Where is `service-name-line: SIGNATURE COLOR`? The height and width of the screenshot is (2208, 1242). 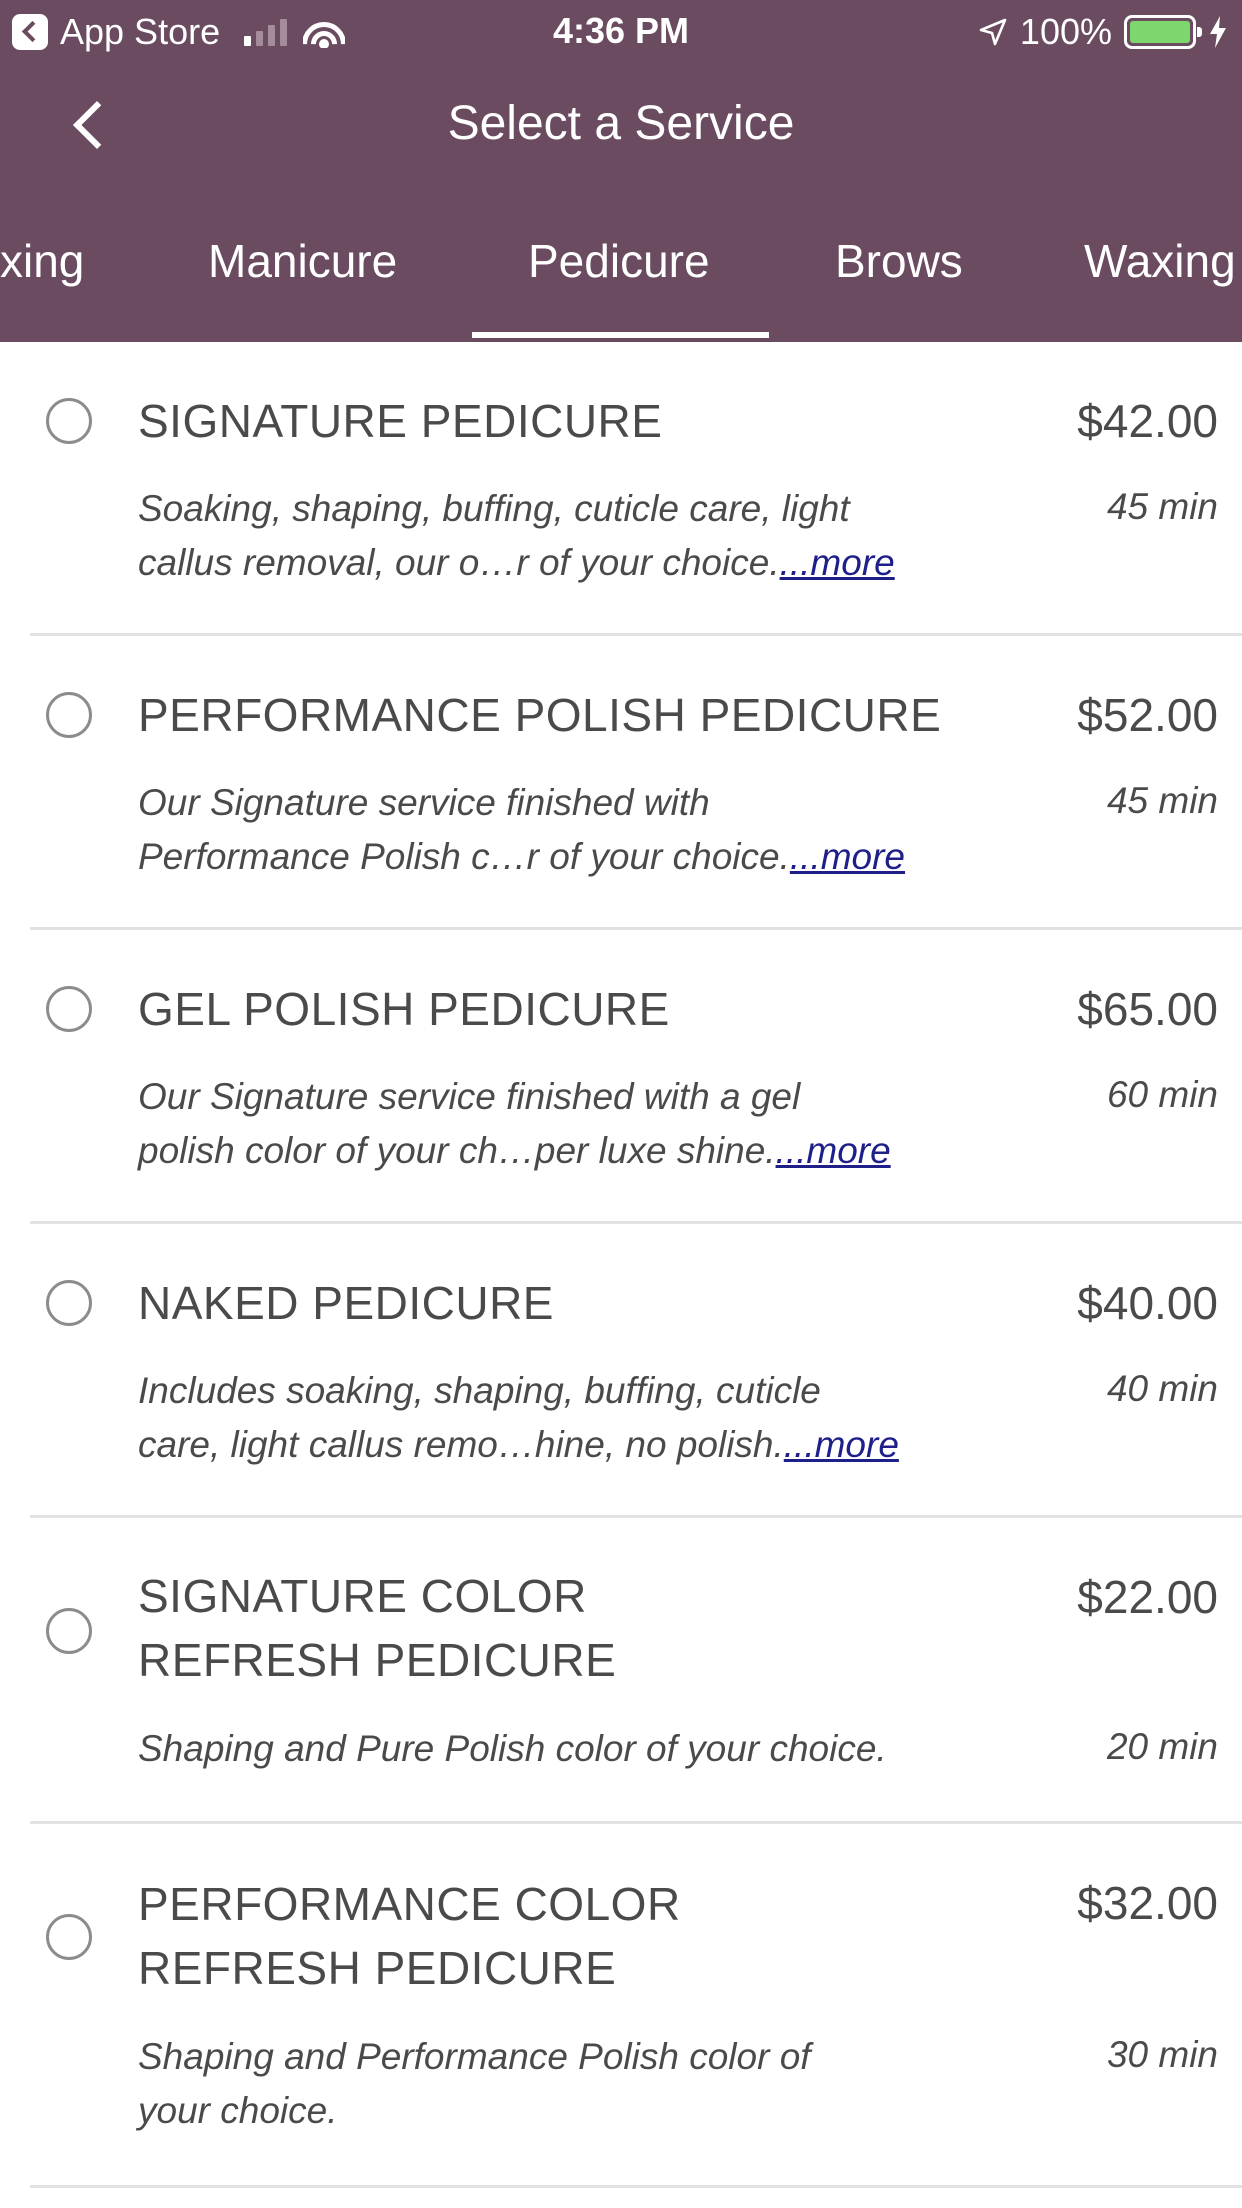 service-name-line: SIGNATURE COLOR is located at coordinates (362, 1596).